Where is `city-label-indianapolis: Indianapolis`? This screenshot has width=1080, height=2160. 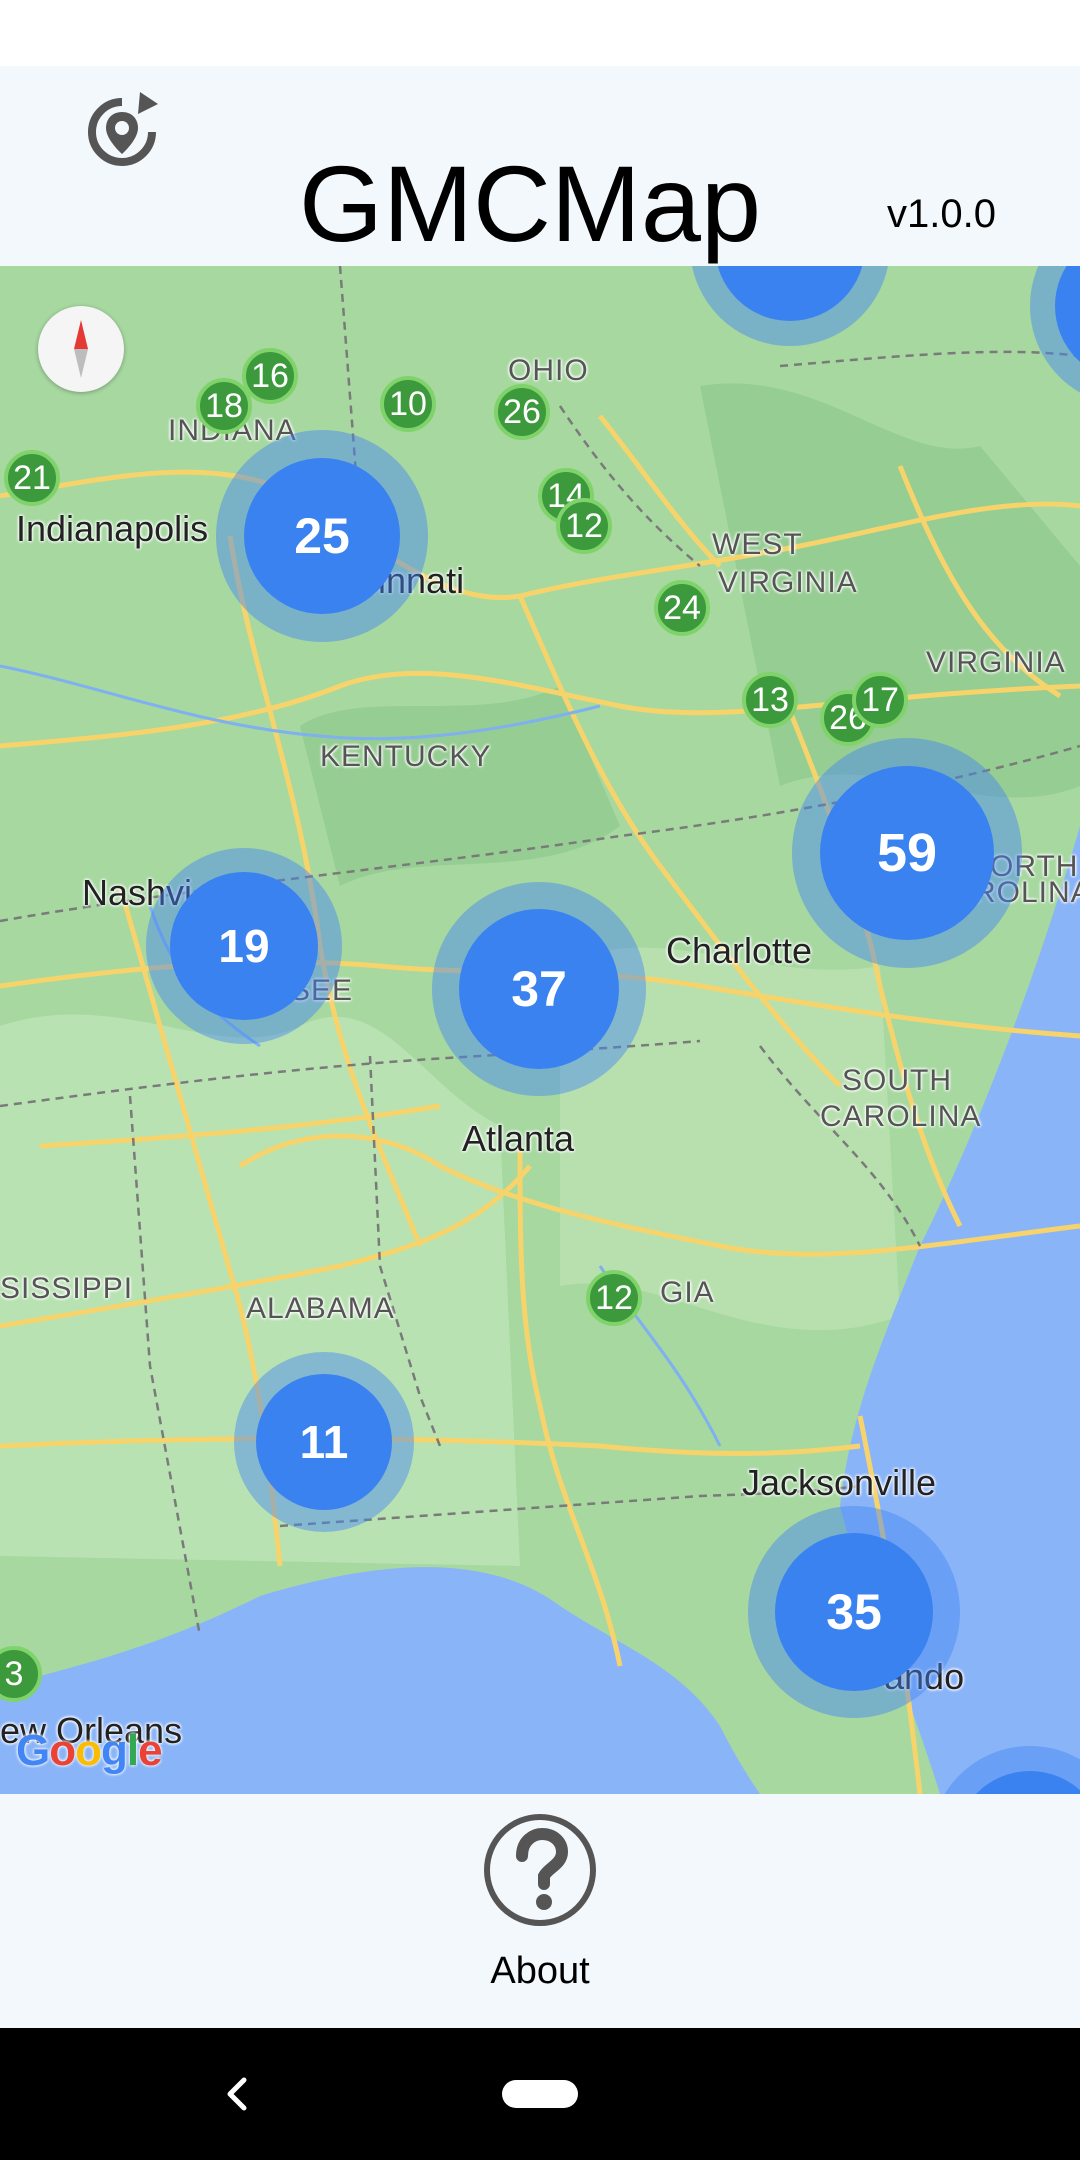
city-label-indianapolis: Indianapolis is located at coordinates (112, 528).